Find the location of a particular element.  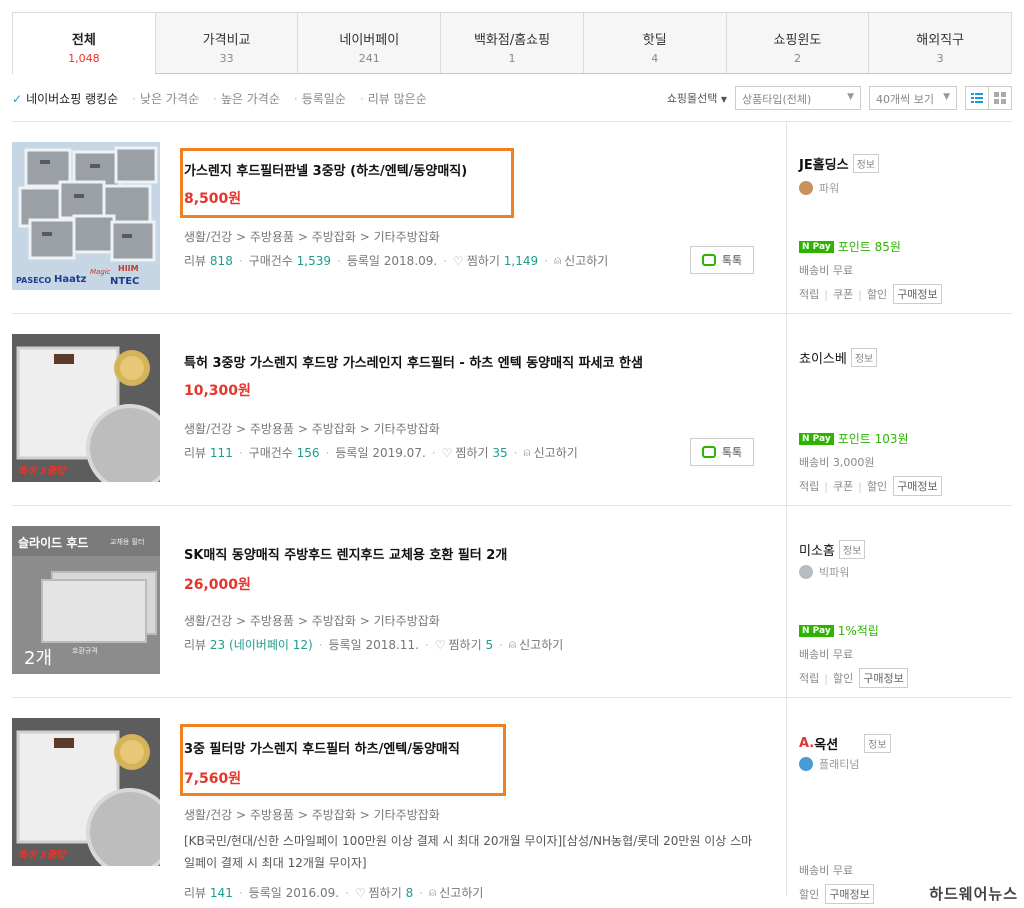

sort-ranking: 네이버쇼핑 랭킹순 is located at coordinates (72, 98).